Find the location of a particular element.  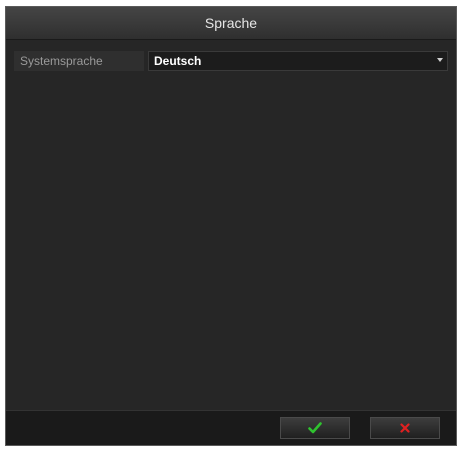

dialog-titlebar: Sprache is located at coordinates (231, 23).